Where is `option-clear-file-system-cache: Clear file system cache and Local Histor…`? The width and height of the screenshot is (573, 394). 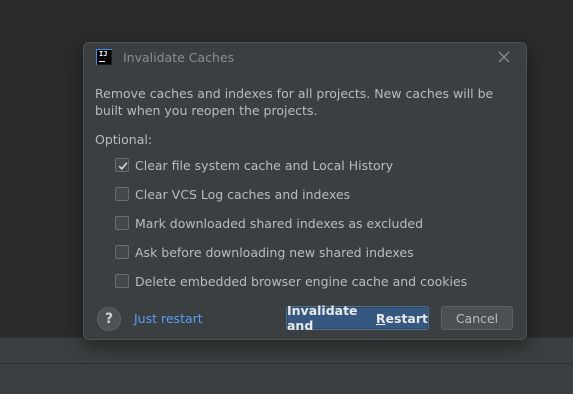
option-clear-file-system-cache: Clear file system cache and Local Histor… is located at coordinates (254, 165).